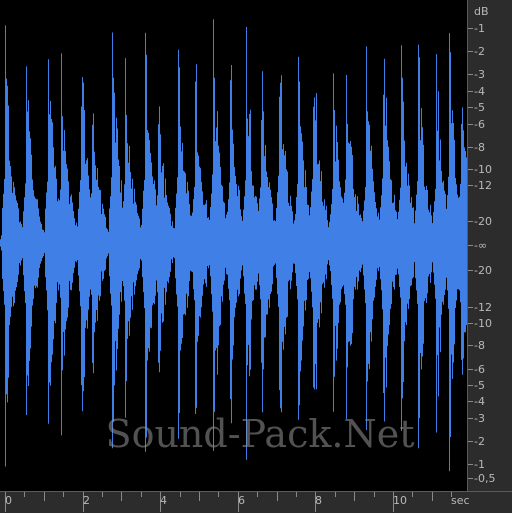  Describe the element at coordinates (481, 245) in the screenshot. I see `db-center-label: -∞` at that location.